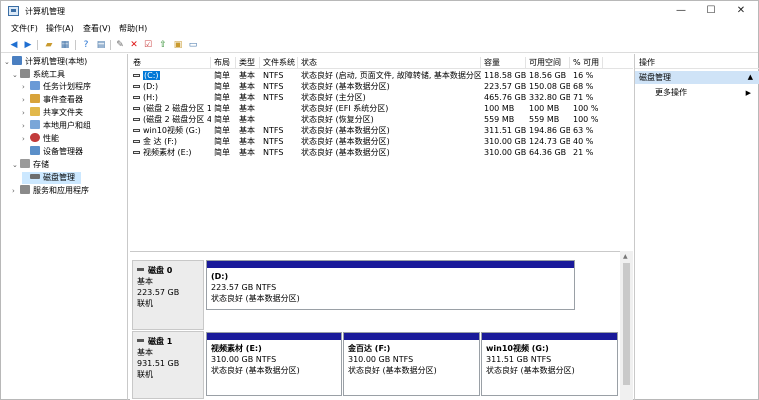 The image size is (759, 400). I want to click on cell-volume: (磁盘 2 磁盘分区 4), so click(170, 120).